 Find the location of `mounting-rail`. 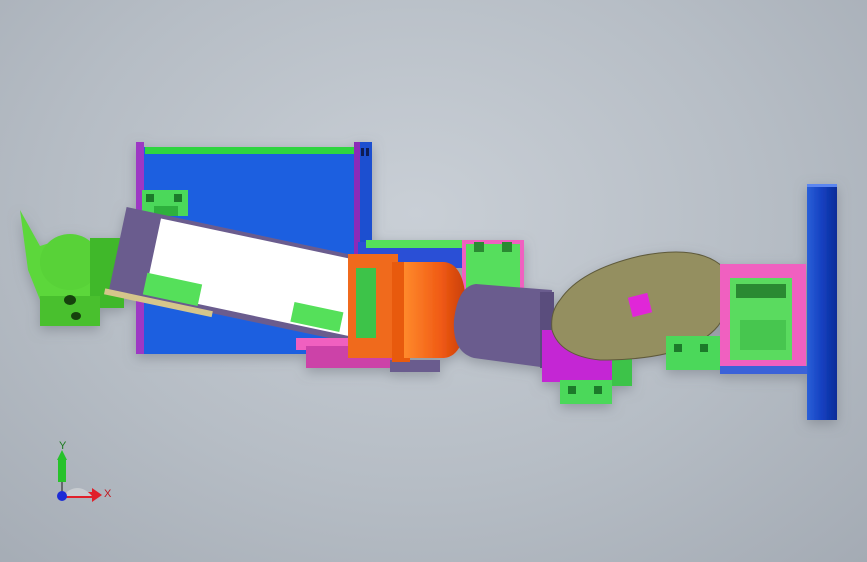

mounting-rail is located at coordinates (822, 302).